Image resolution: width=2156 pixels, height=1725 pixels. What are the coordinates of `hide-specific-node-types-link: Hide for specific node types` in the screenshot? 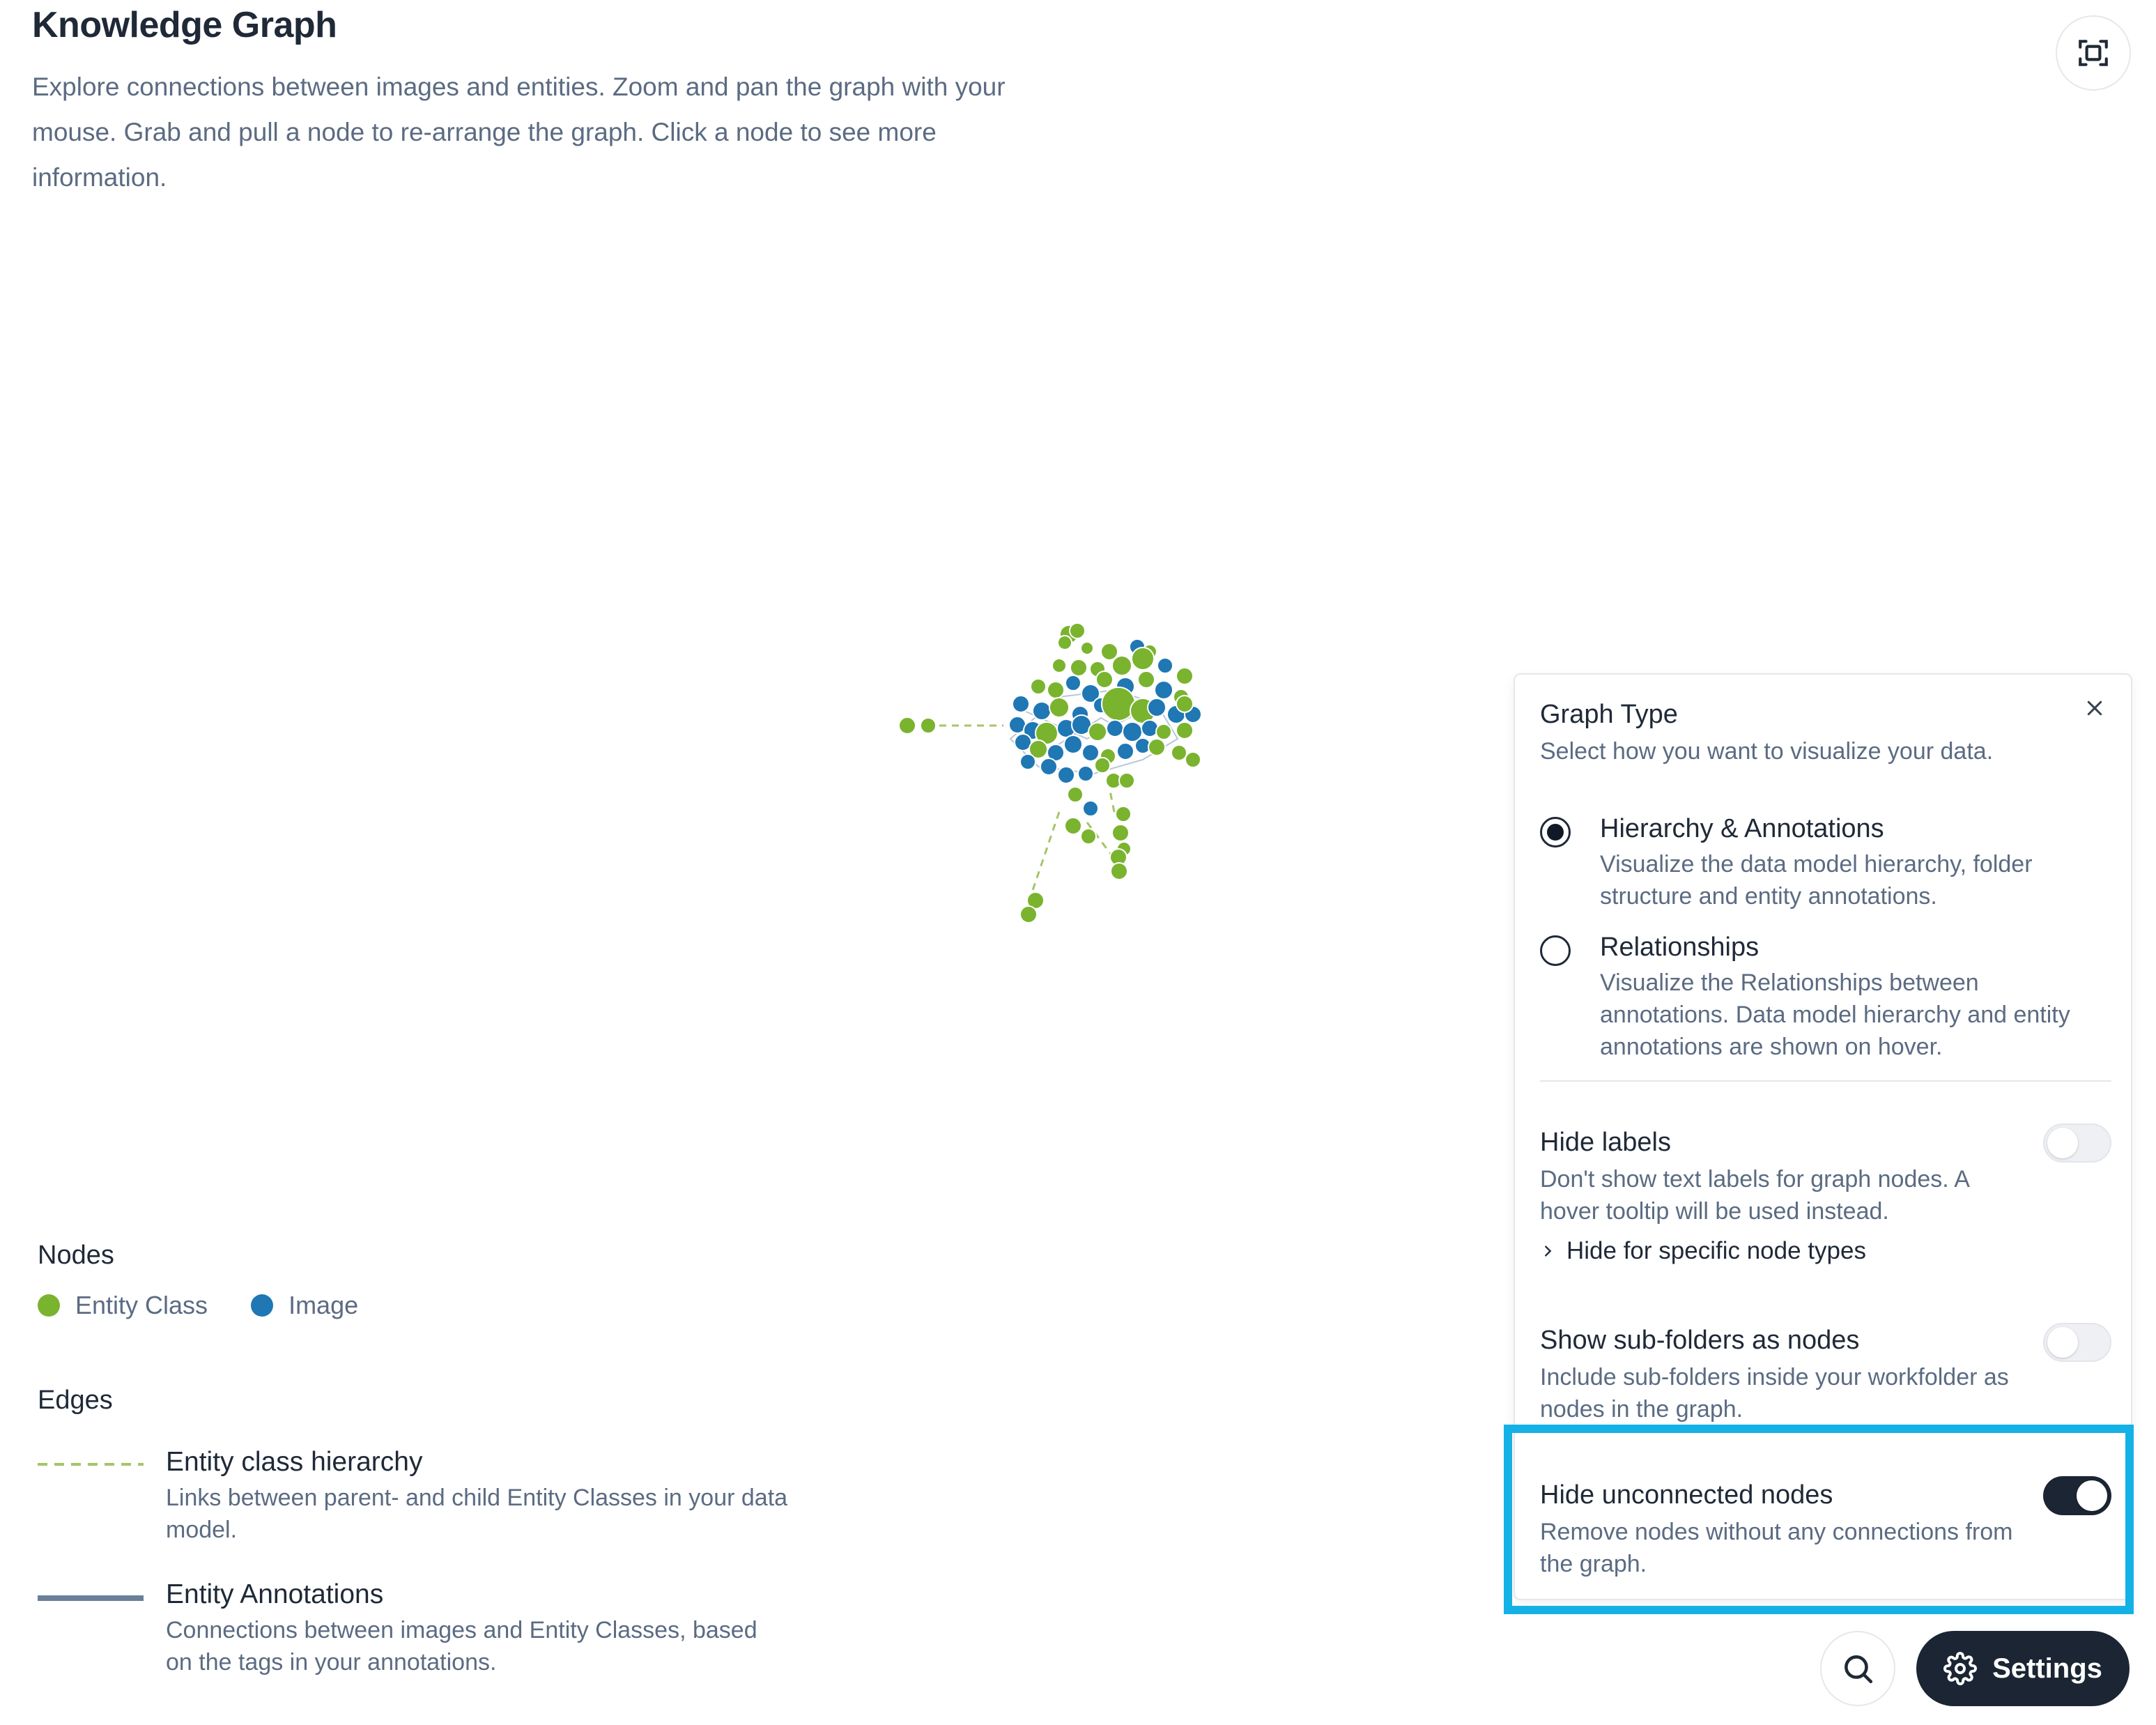 It's located at (1784, 1251).